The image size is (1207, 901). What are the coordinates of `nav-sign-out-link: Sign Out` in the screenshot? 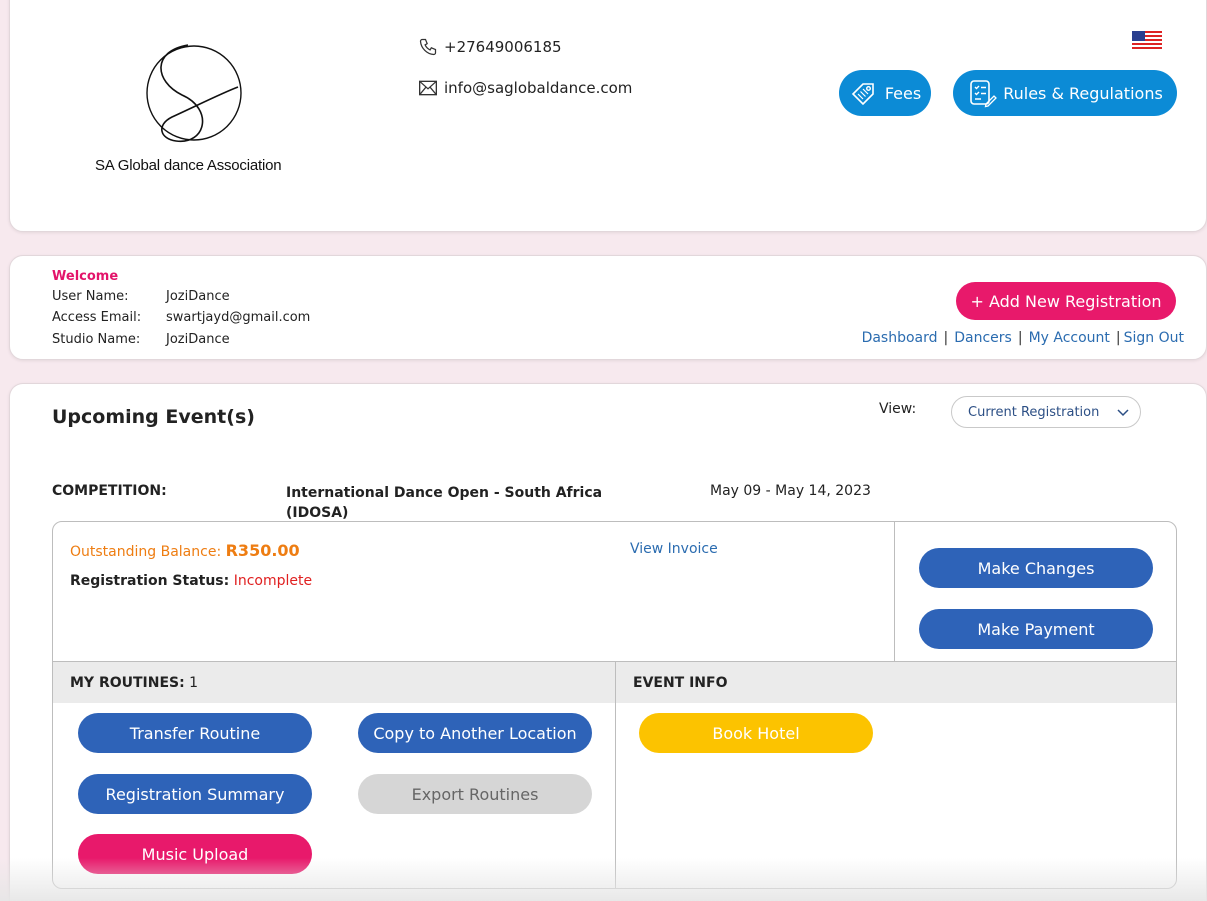 It's located at (1154, 338).